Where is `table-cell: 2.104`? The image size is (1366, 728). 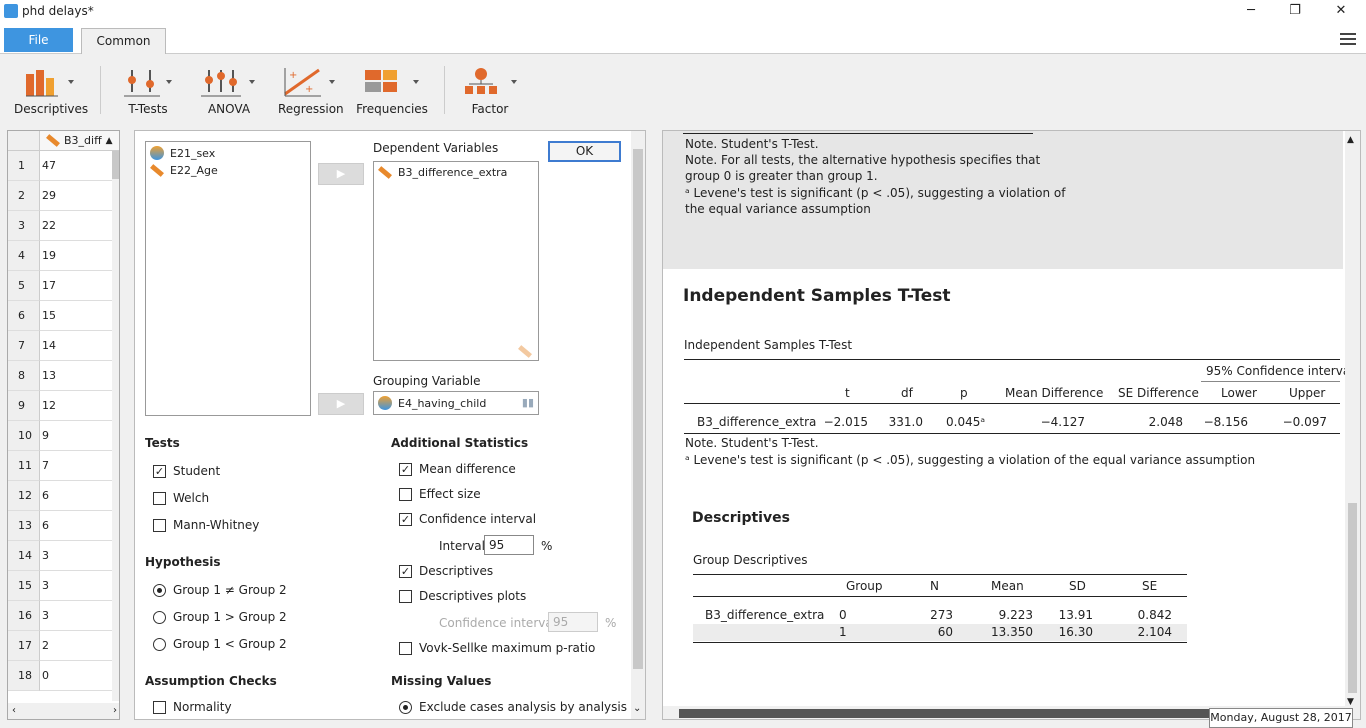
table-cell: 2.104 is located at coordinates (1154, 632).